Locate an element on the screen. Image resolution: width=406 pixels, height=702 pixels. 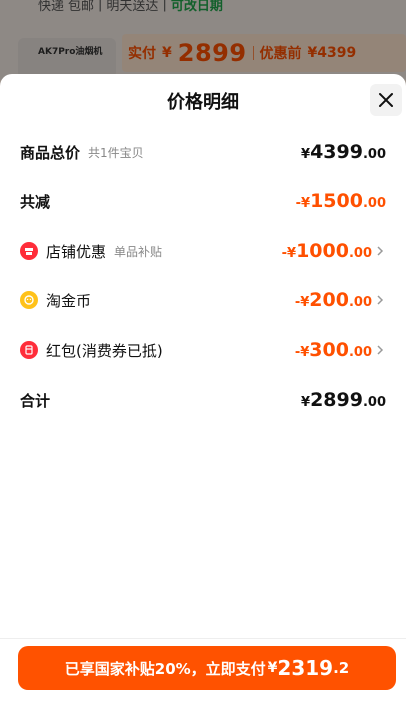
row-label: 店铺优惠 is located at coordinates (76, 251).